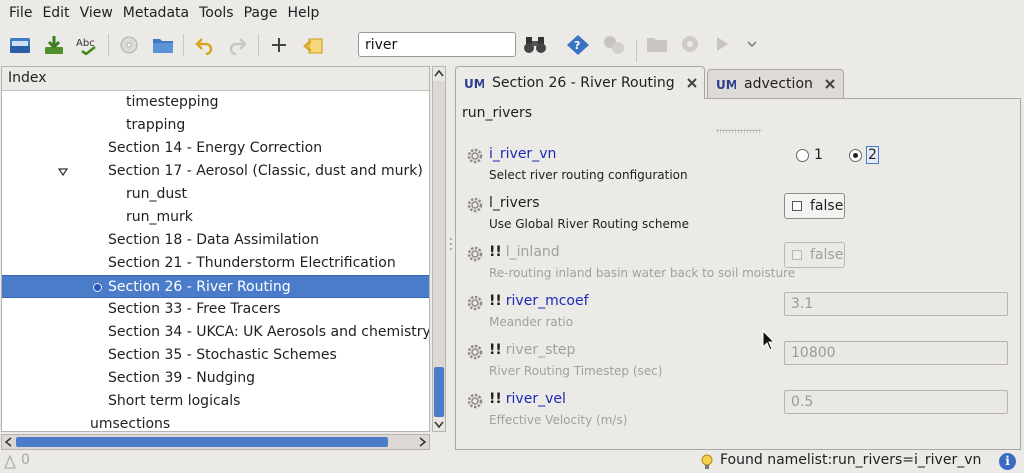  What do you see at coordinates (97, 287) in the screenshot?
I see `selected-marker-icon` at bounding box center [97, 287].